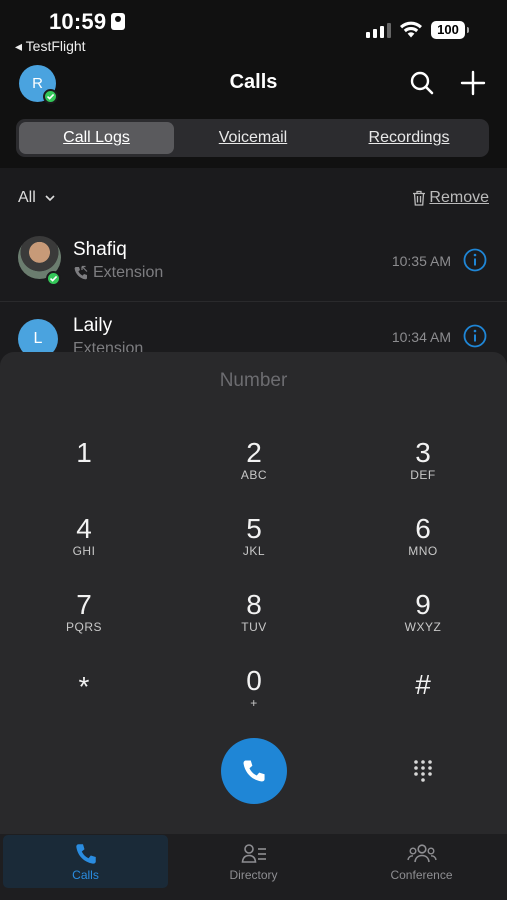  What do you see at coordinates (411, 29) in the screenshot?
I see `wifi-icon` at bounding box center [411, 29].